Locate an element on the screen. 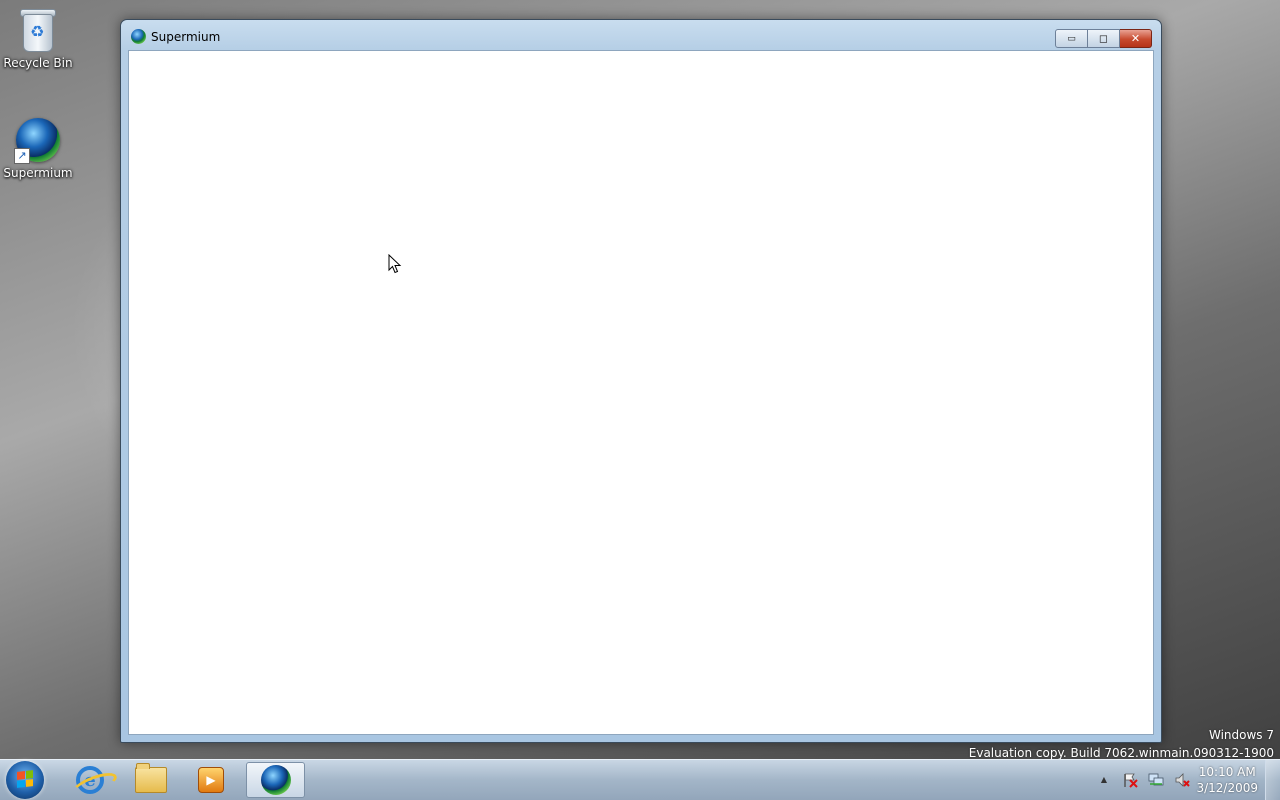 The height and width of the screenshot is (800, 1280). maximize-icon: ◻ is located at coordinates (1103, 38).